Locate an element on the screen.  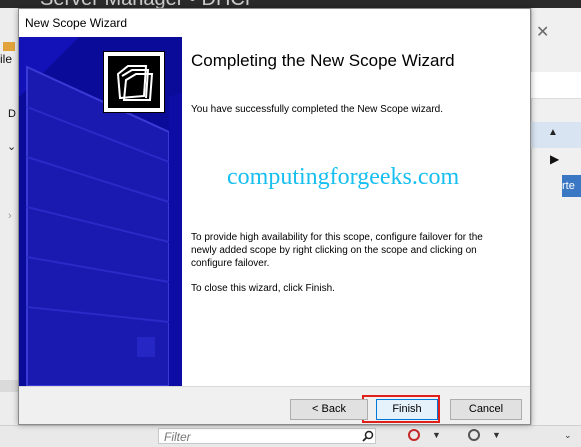
app-icon is located at coordinates (9, 46).